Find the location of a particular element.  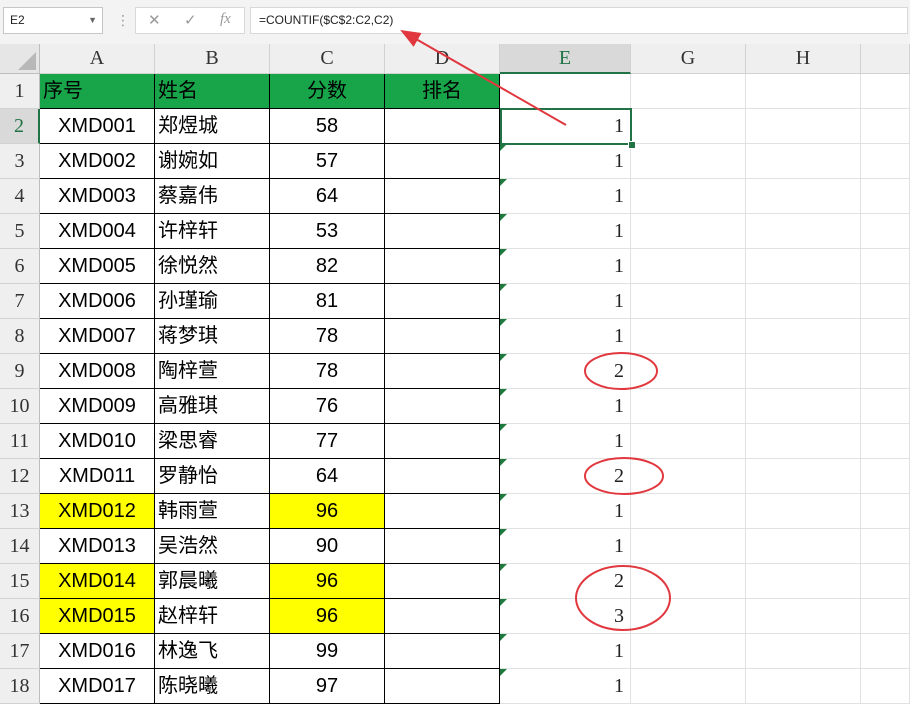

column-header-e: E is located at coordinates (565, 59).